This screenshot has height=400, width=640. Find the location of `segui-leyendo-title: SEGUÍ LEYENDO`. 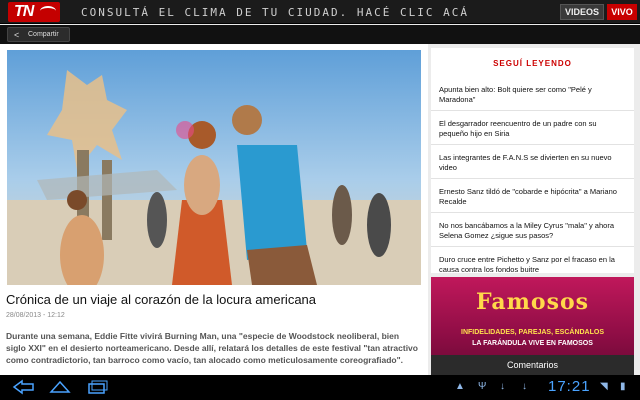

segui-leyendo-title: SEGUÍ LEYENDO is located at coordinates (532, 63).